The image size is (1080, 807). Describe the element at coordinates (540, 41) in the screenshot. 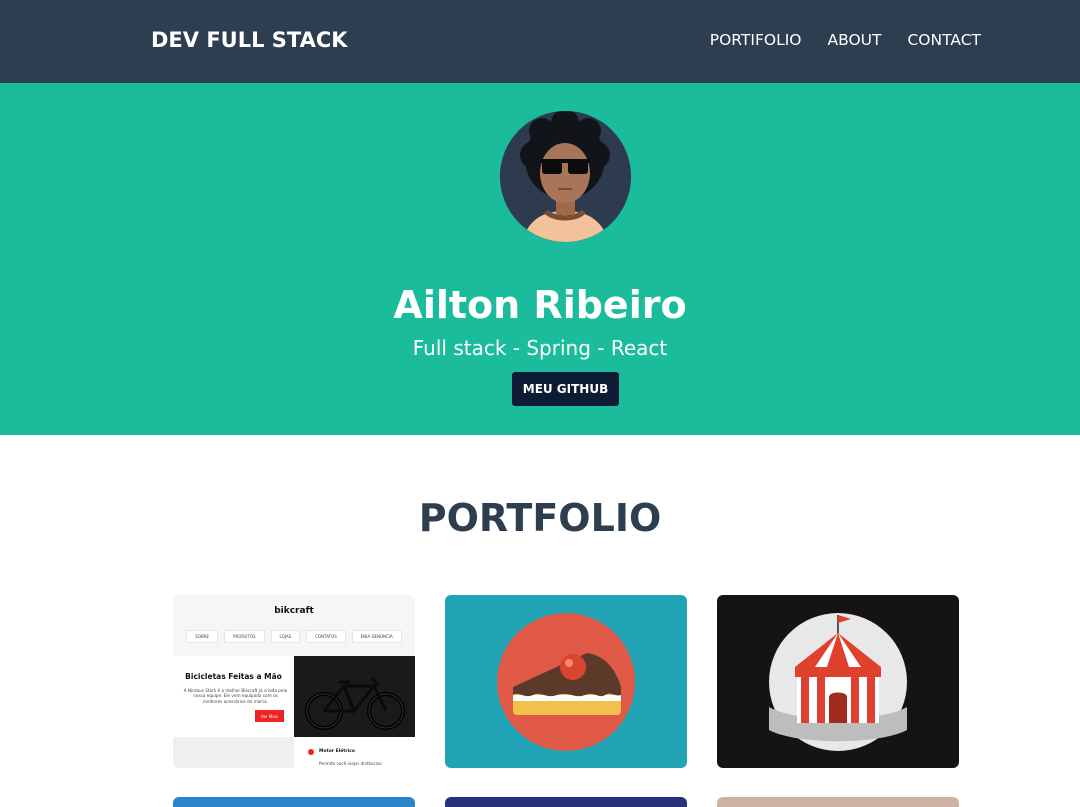

I see `top-navbar: DEV FULL STACK PORTIFOLIO ABOUT CONTACT` at that location.